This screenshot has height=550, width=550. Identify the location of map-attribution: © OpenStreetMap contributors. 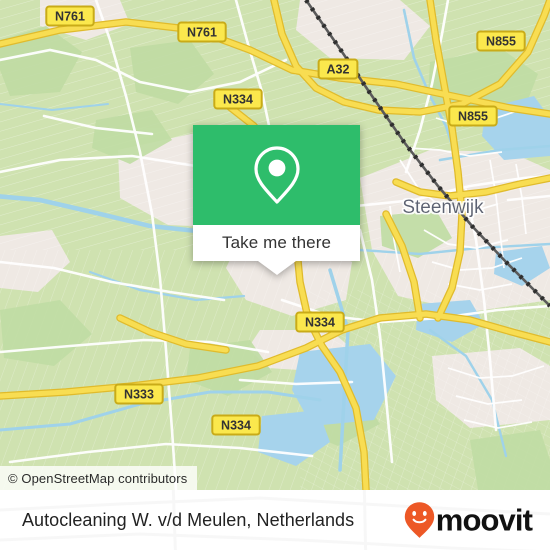
(99, 478).